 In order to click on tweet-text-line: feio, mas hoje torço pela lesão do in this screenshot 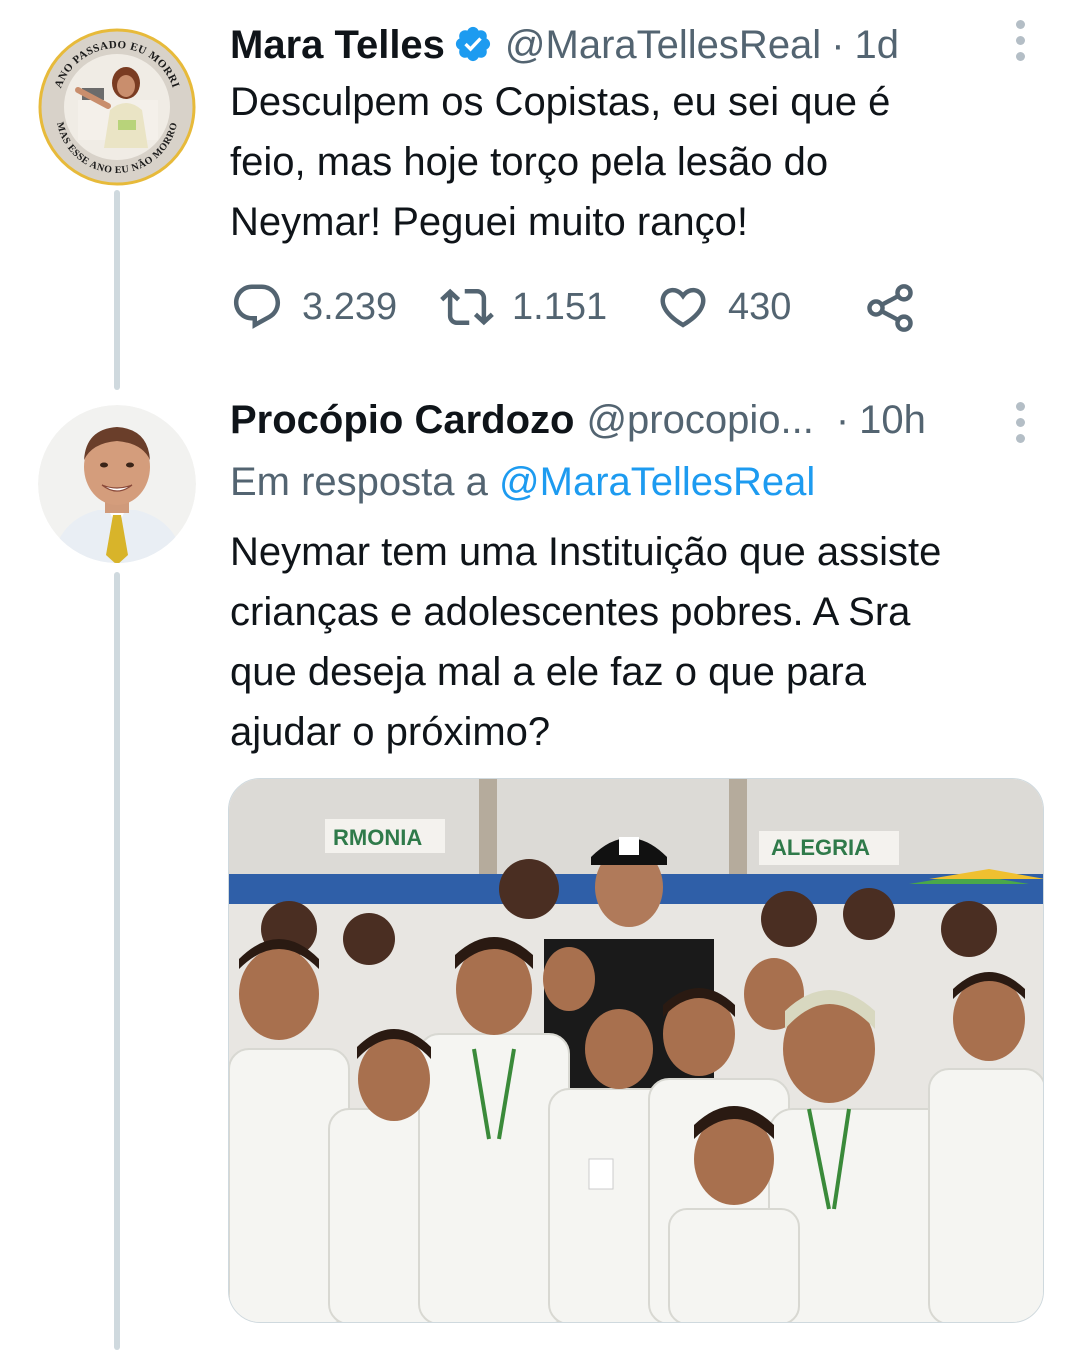, I will do `click(529, 162)`.